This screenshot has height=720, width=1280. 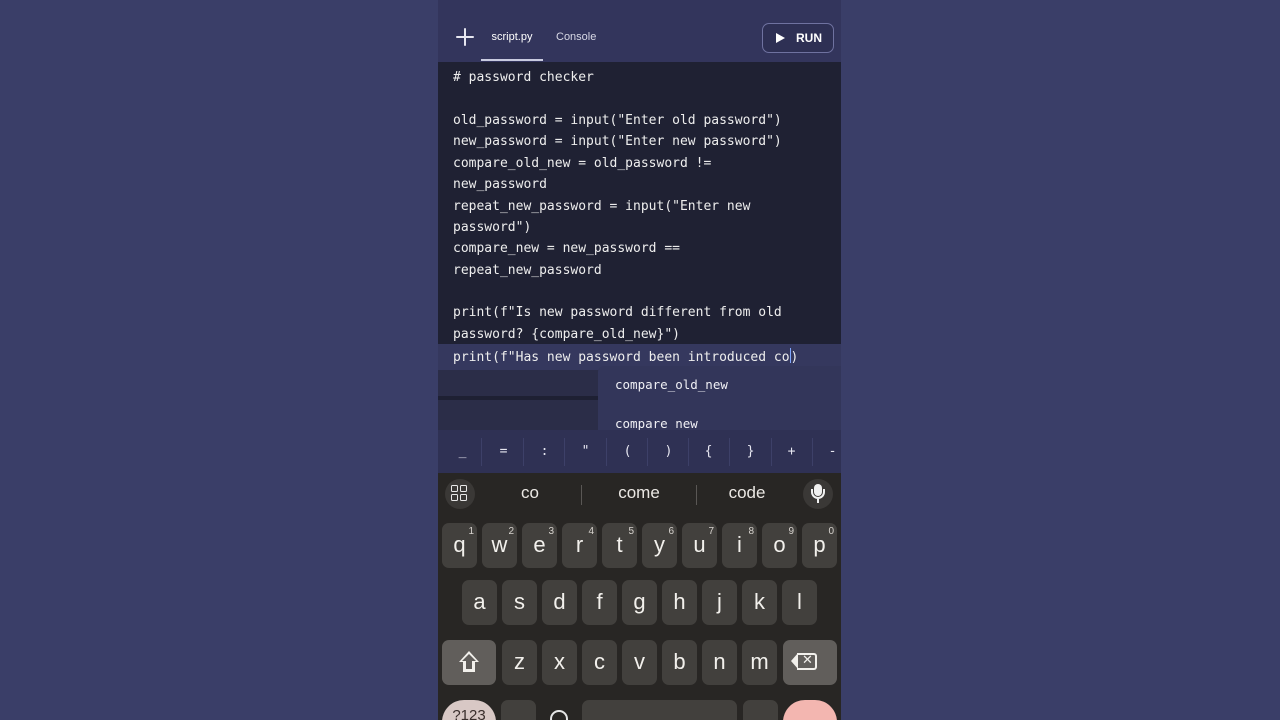 I want to click on code-line: # password checker, so click(x=523, y=77).